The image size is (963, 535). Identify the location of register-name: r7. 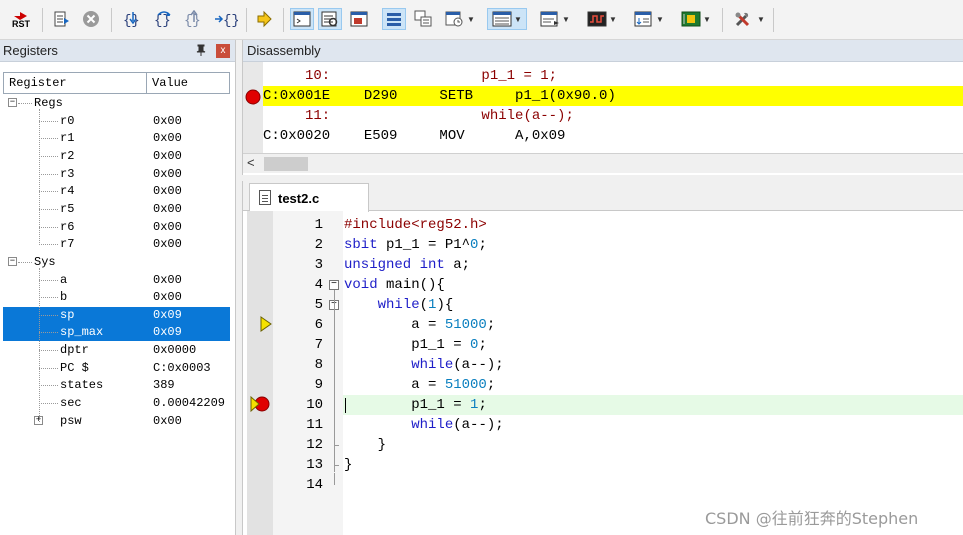
(67, 244).